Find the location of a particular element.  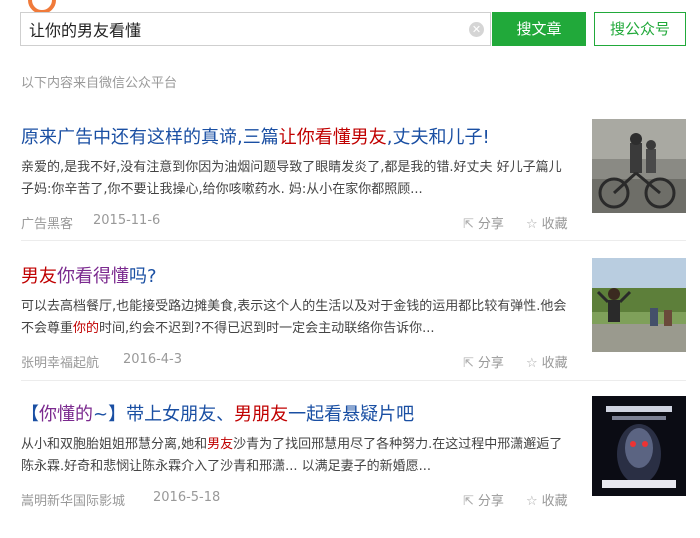

result-meta: 张明幸福起航 2016-4-3 ⇱ 分享 ☆ 收藏 is located at coordinates (301, 362).